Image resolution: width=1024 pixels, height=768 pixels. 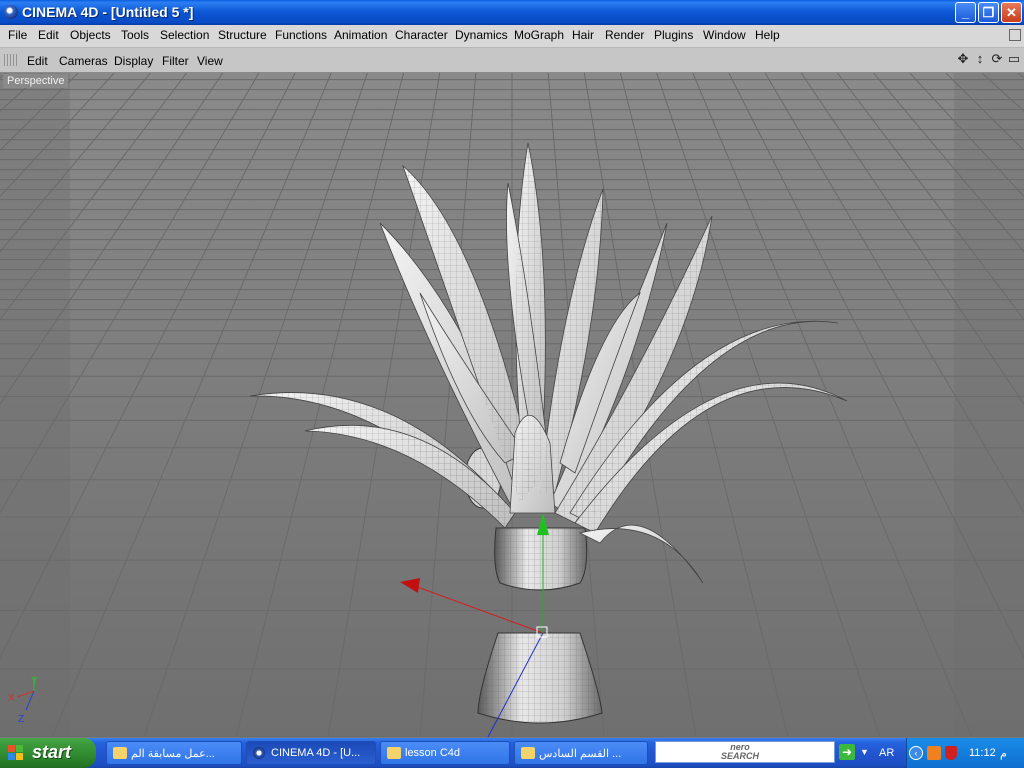 I want to click on taskbar-item-label: lesson C4d, so click(x=433, y=753).